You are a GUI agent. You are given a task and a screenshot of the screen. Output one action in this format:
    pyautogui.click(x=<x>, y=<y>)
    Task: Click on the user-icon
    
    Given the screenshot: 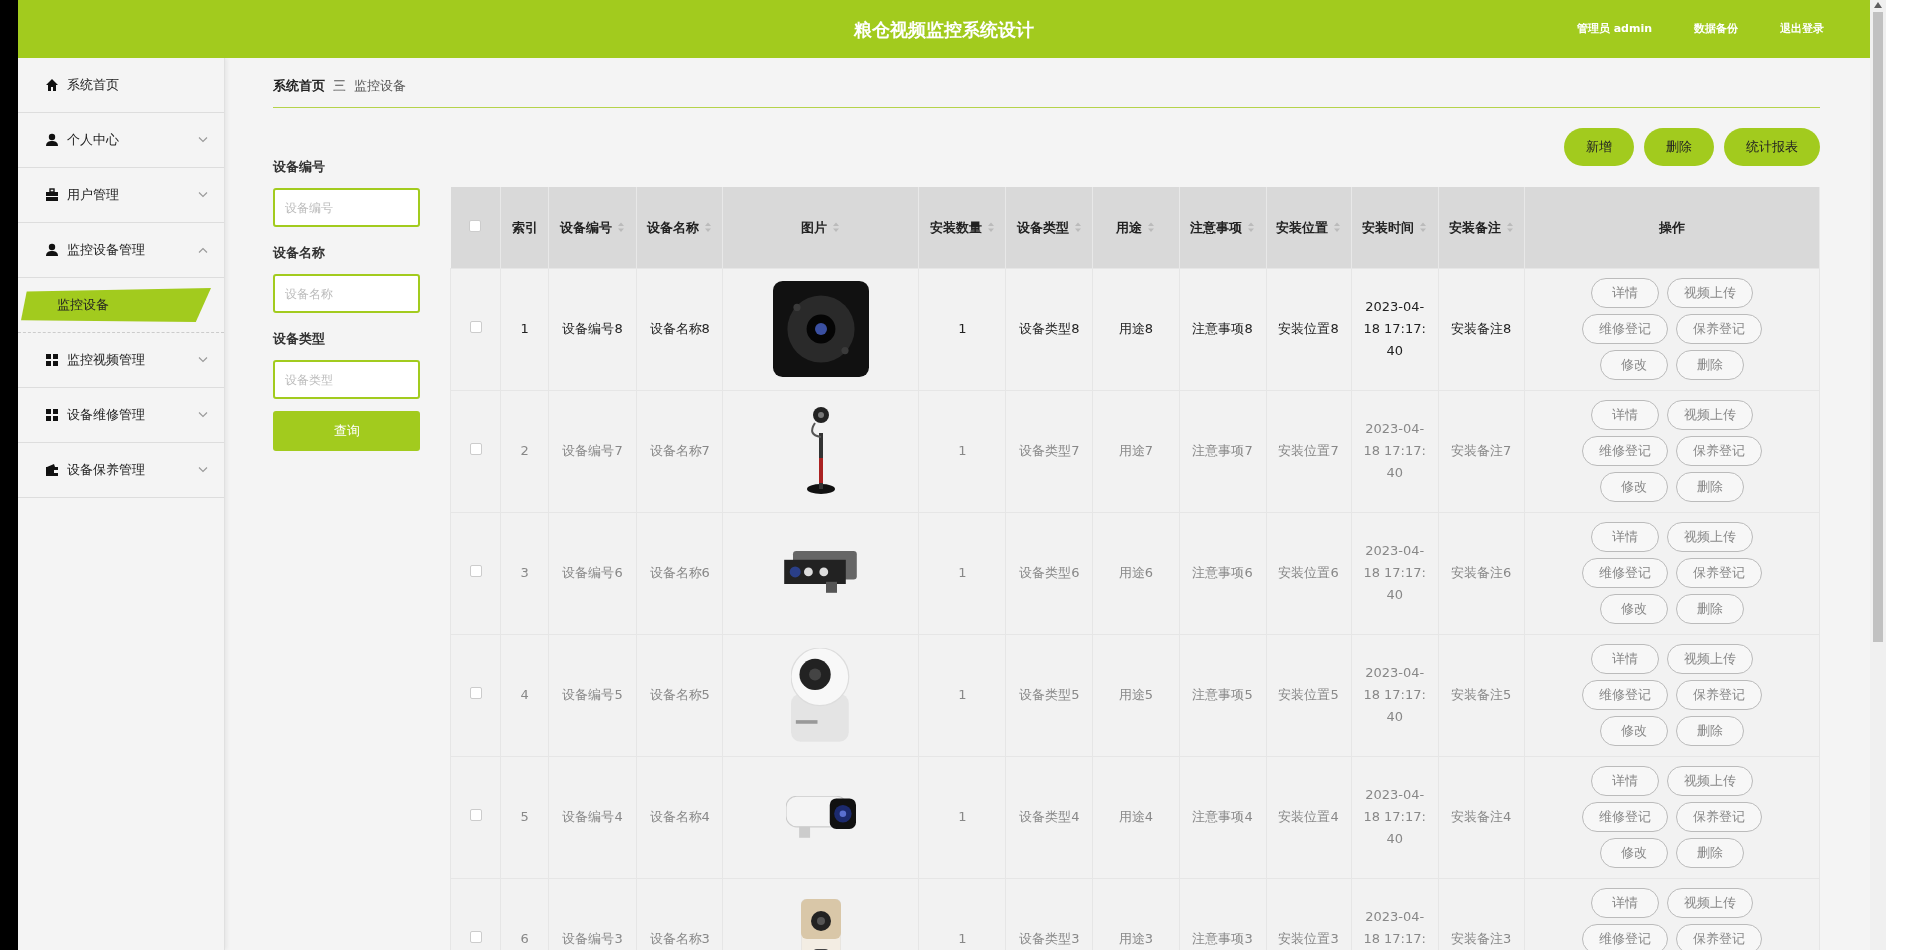 What is the action you would take?
    pyautogui.click(x=52, y=140)
    